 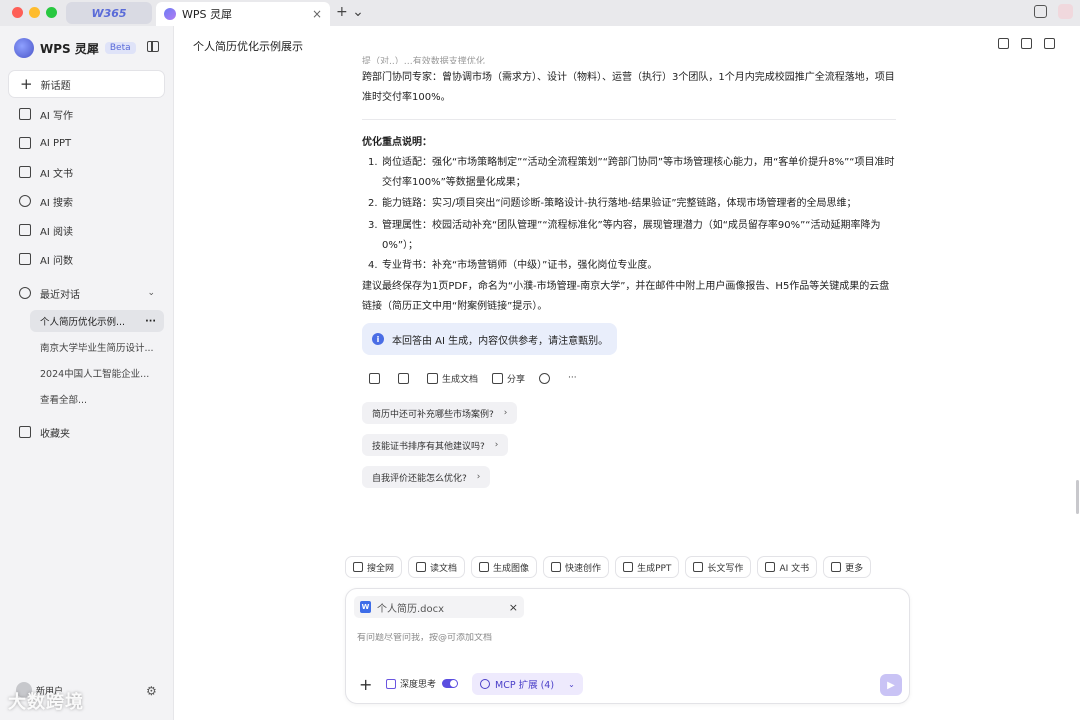 What do you see at coordinates (25, 259) in the screenshot?
I see `data-icon` at bounding box center [25, 259].